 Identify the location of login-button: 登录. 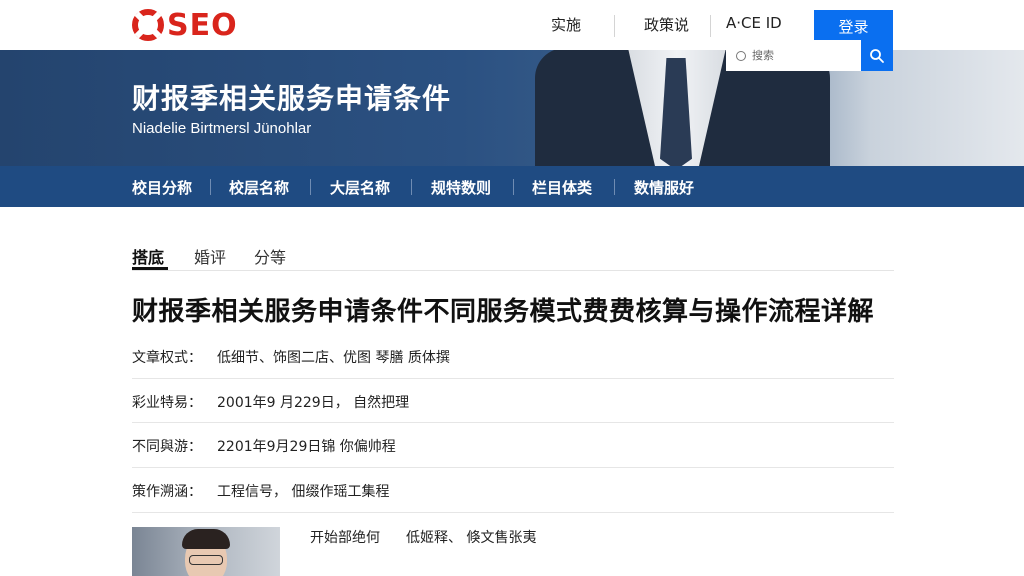
(853, 26).